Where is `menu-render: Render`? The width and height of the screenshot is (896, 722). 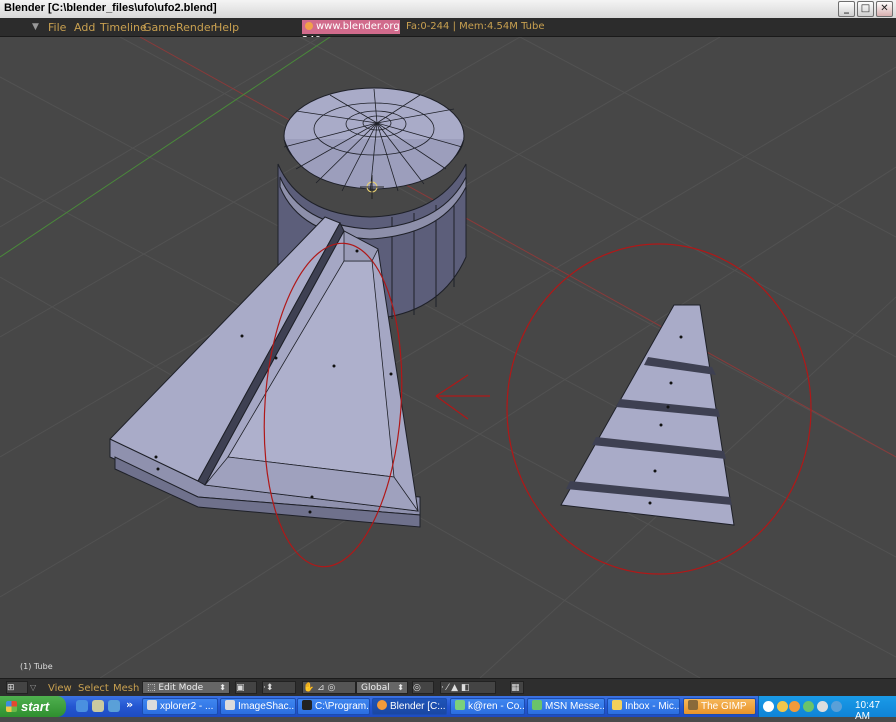 menu-render: Render is located at coordinates (195, 27).